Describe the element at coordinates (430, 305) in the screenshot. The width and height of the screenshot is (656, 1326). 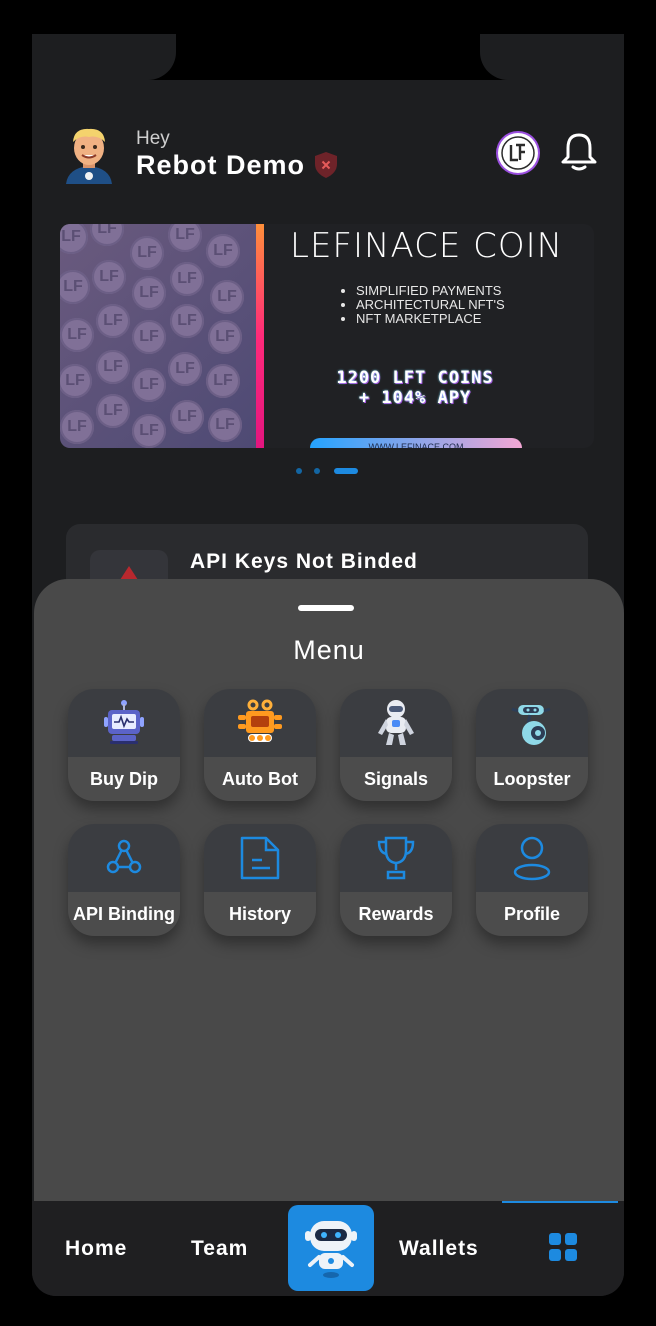
I see `bullet-item: ARCHITECTURAL NFT'S` at that location.